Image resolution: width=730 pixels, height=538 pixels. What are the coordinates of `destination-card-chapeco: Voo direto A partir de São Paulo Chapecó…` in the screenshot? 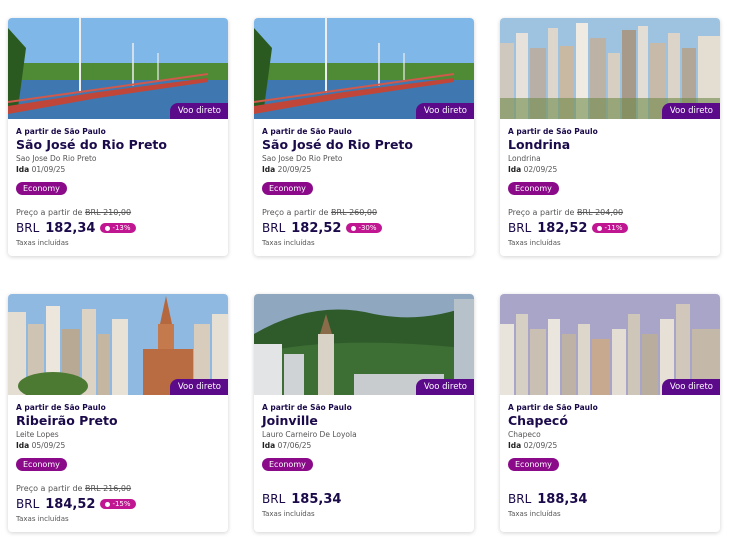 It's located at (610, 413).